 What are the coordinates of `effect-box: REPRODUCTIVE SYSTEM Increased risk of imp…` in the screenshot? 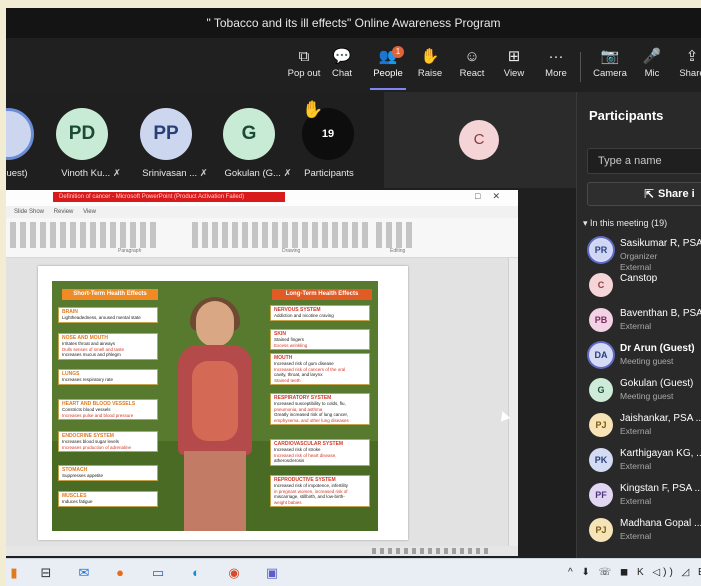 It's located at (320, 491).